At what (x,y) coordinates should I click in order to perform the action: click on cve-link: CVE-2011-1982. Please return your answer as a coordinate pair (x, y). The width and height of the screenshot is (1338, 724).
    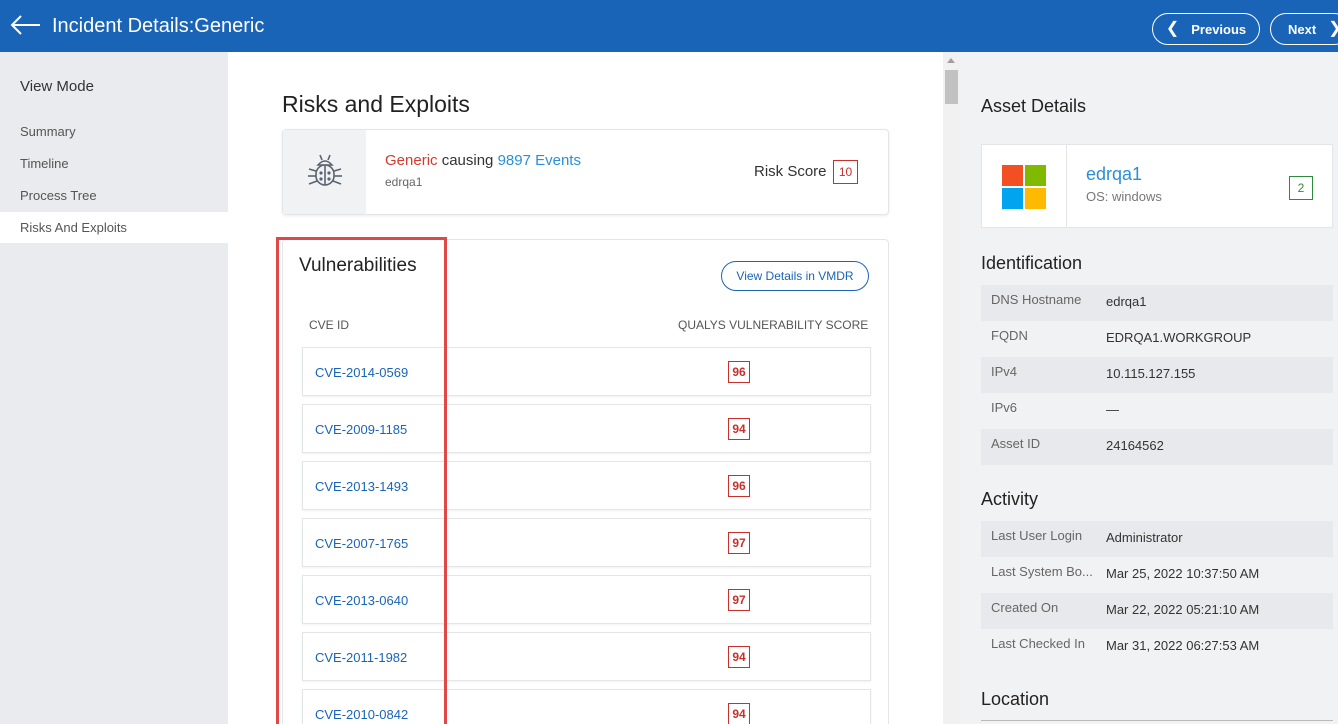
    Looking at the image, I should click on (361, 657).